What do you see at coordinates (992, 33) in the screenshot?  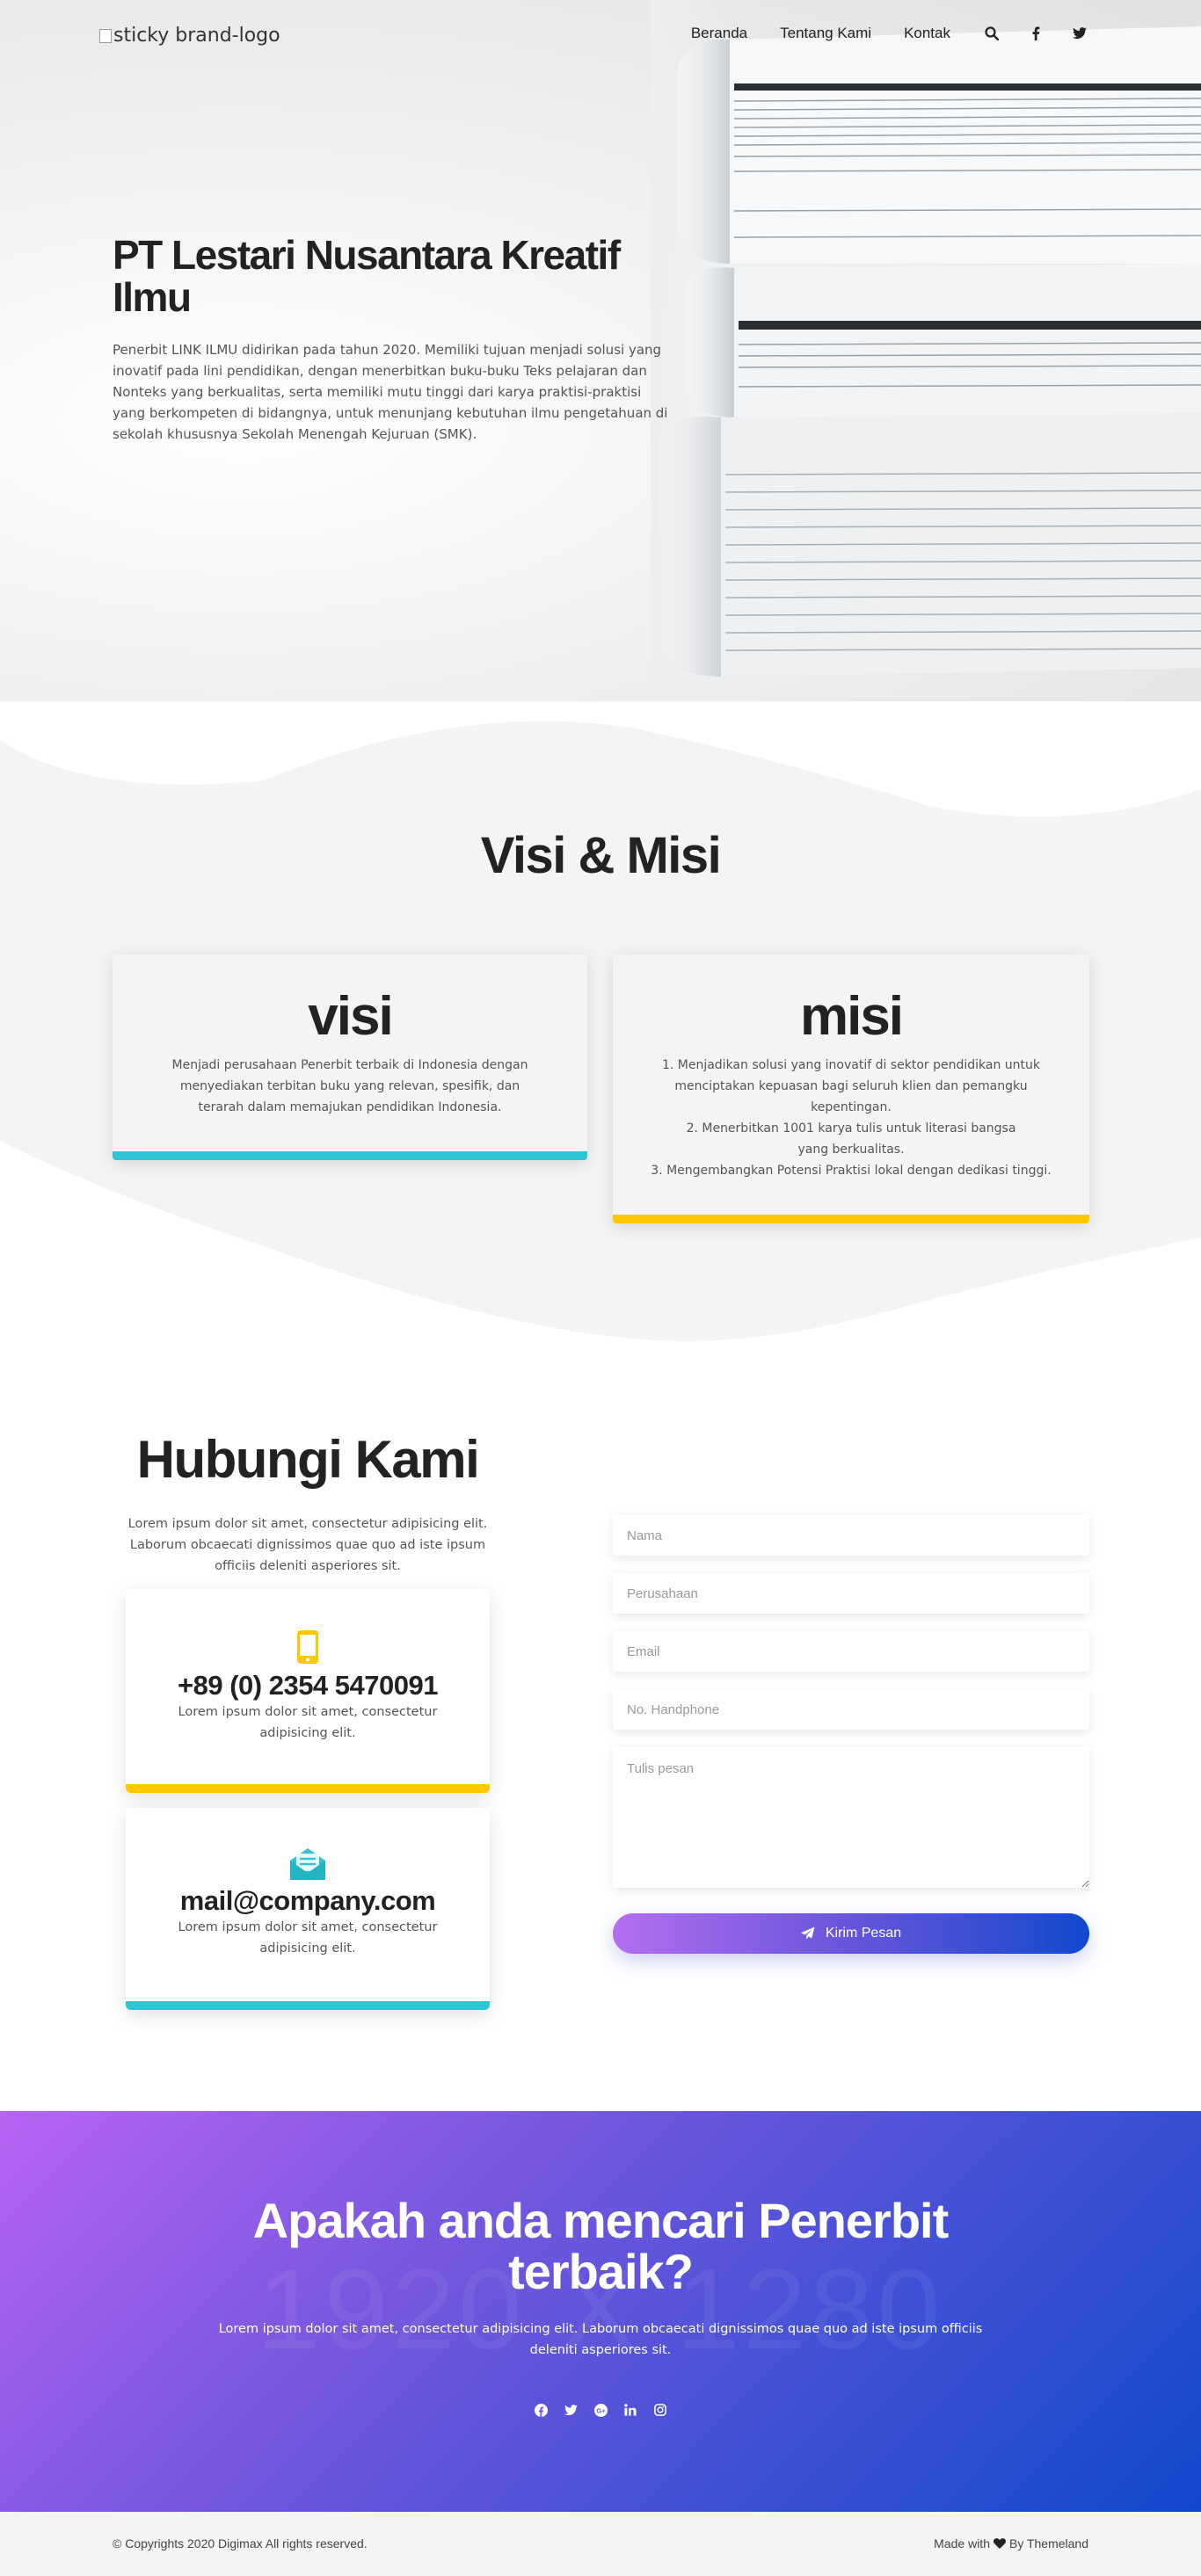 I see `search-icon` at bounding box center [992, 33].